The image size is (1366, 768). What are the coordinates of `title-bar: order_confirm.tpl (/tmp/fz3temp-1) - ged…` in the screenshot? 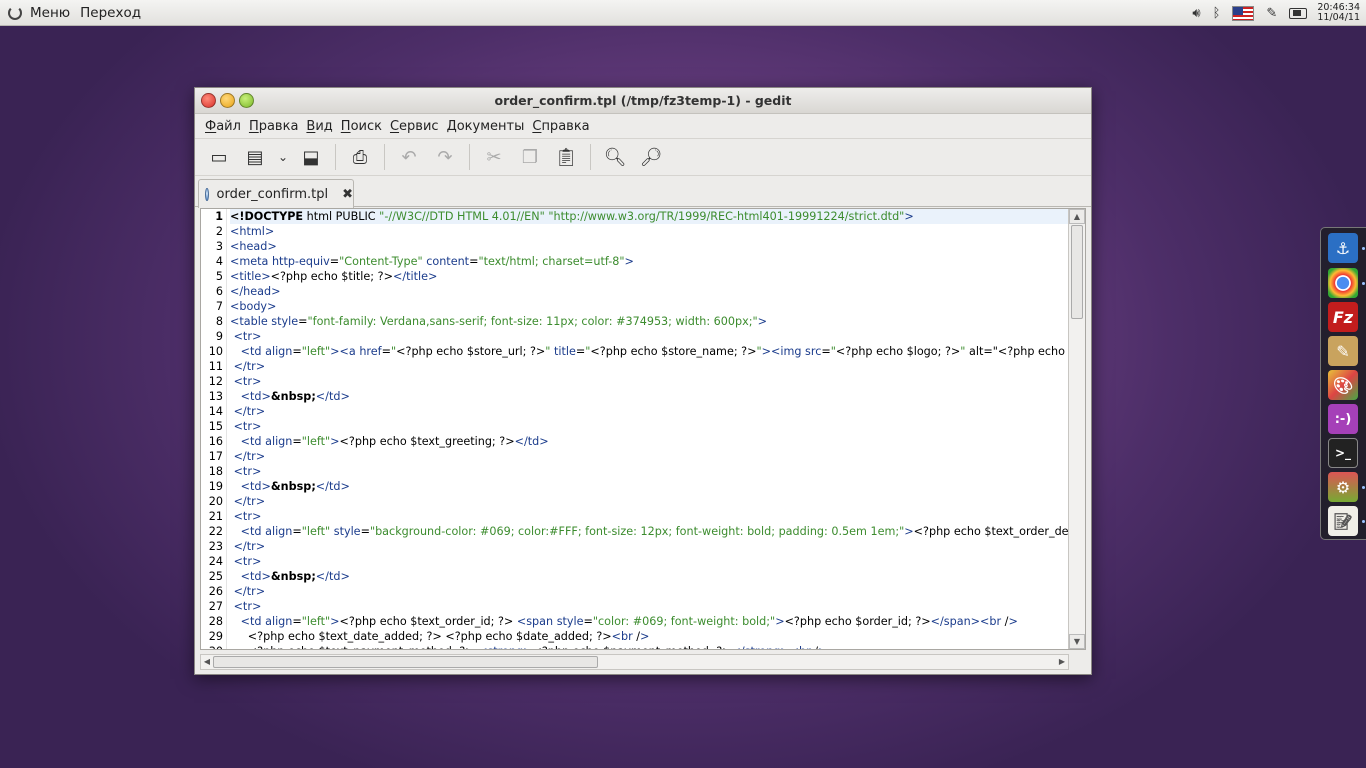 It's located at (643, 101).